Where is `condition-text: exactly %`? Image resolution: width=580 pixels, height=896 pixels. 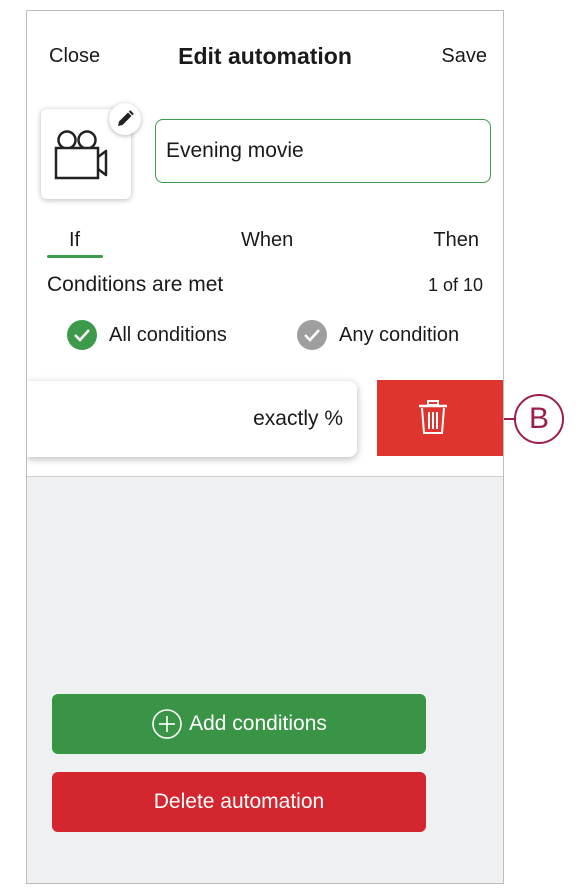
condition-text: exactly % is located at coordinates (298, 418).